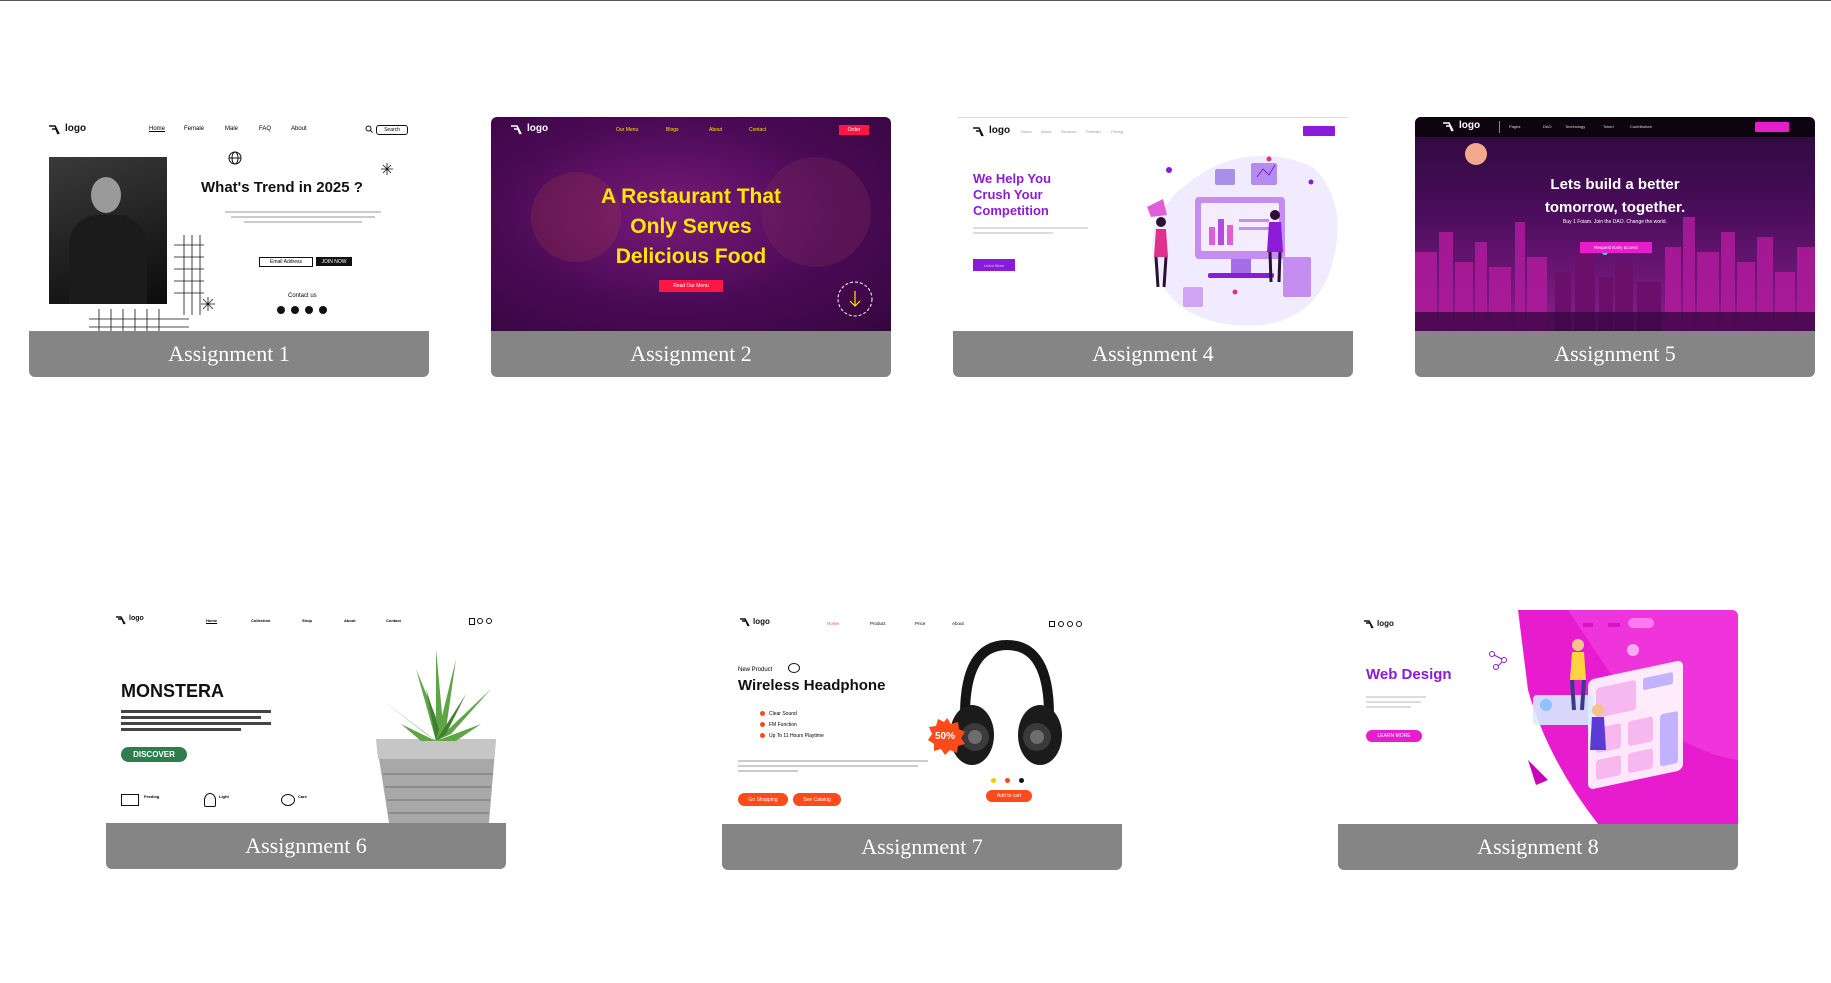 The image size is (1831, 983). Describe the element at coordinates (286, 262) in the screenshot. I see `email-field: Email Address` at that location.